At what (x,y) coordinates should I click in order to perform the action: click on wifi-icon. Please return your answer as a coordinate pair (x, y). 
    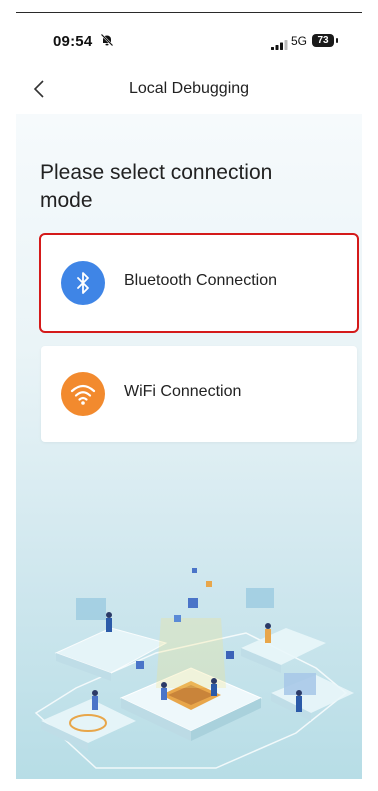
    Looking at the image, I should click on (83, 394).